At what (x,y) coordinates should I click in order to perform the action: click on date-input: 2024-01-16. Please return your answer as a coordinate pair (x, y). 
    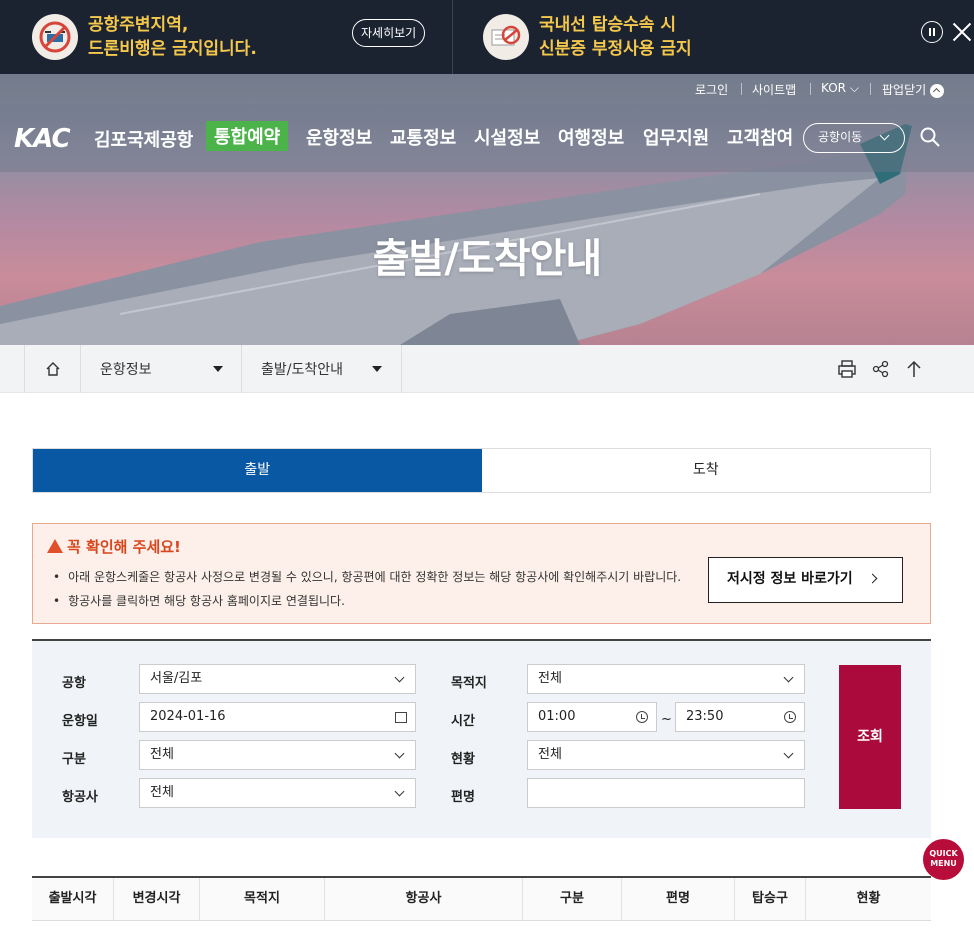
    Looking at the image, I should click on (277, 717).